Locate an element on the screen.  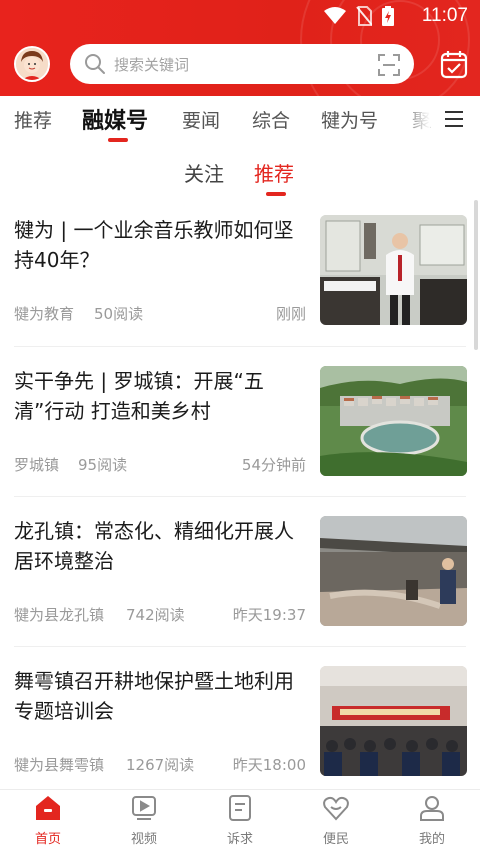
nav-home-label: 首页 is located at coordinates (47, 839).